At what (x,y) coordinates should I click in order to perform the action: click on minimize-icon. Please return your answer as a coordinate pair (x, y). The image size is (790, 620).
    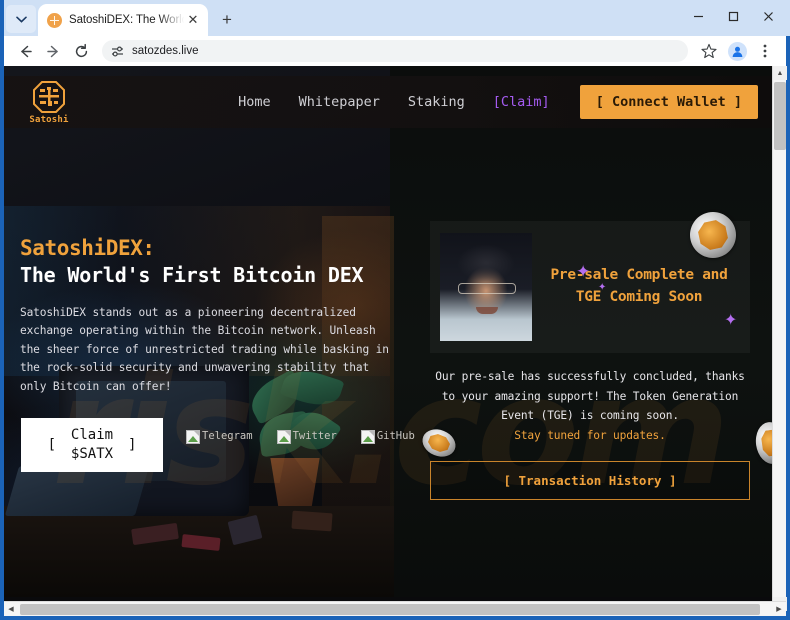
    Looking at the image, I should click on (698, 16).